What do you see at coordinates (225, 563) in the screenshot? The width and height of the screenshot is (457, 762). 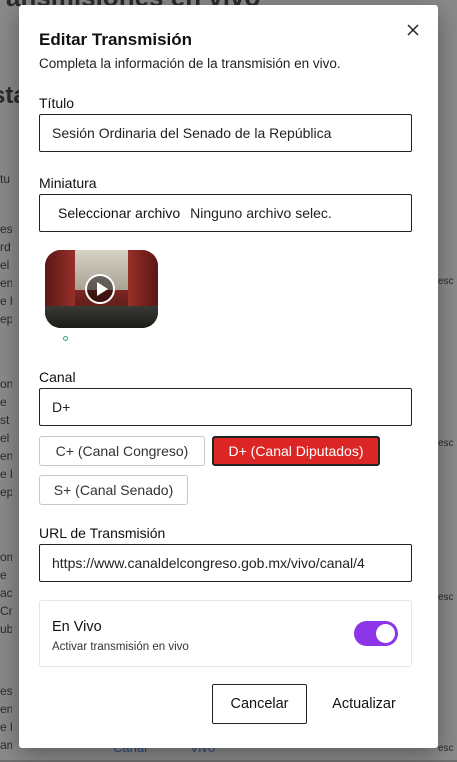 I see `url-input` at bounding box center [225, 563].